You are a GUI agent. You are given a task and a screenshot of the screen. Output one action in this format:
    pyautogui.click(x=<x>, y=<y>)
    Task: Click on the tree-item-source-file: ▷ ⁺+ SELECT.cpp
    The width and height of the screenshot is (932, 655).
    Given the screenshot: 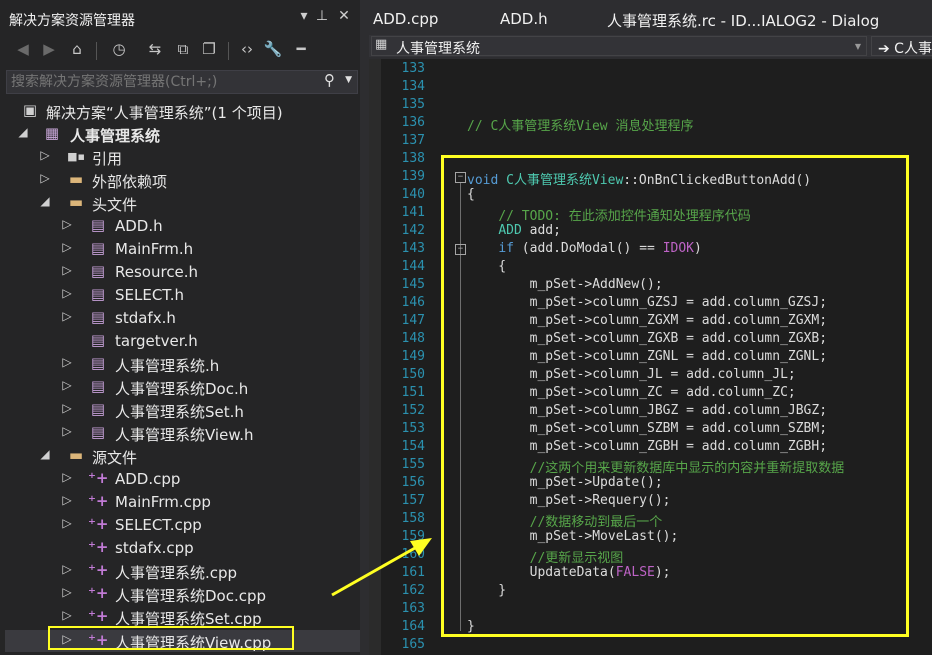 What is the action you would take?
    pyautogui.click(x=180, y=525)
    